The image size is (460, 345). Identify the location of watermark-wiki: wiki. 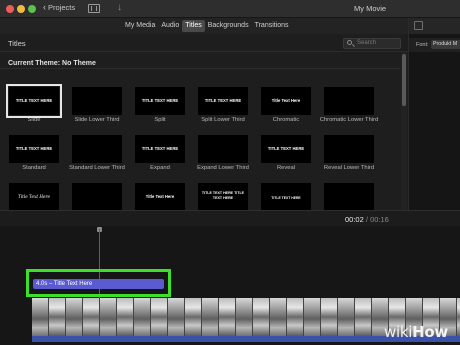
(398, 332).